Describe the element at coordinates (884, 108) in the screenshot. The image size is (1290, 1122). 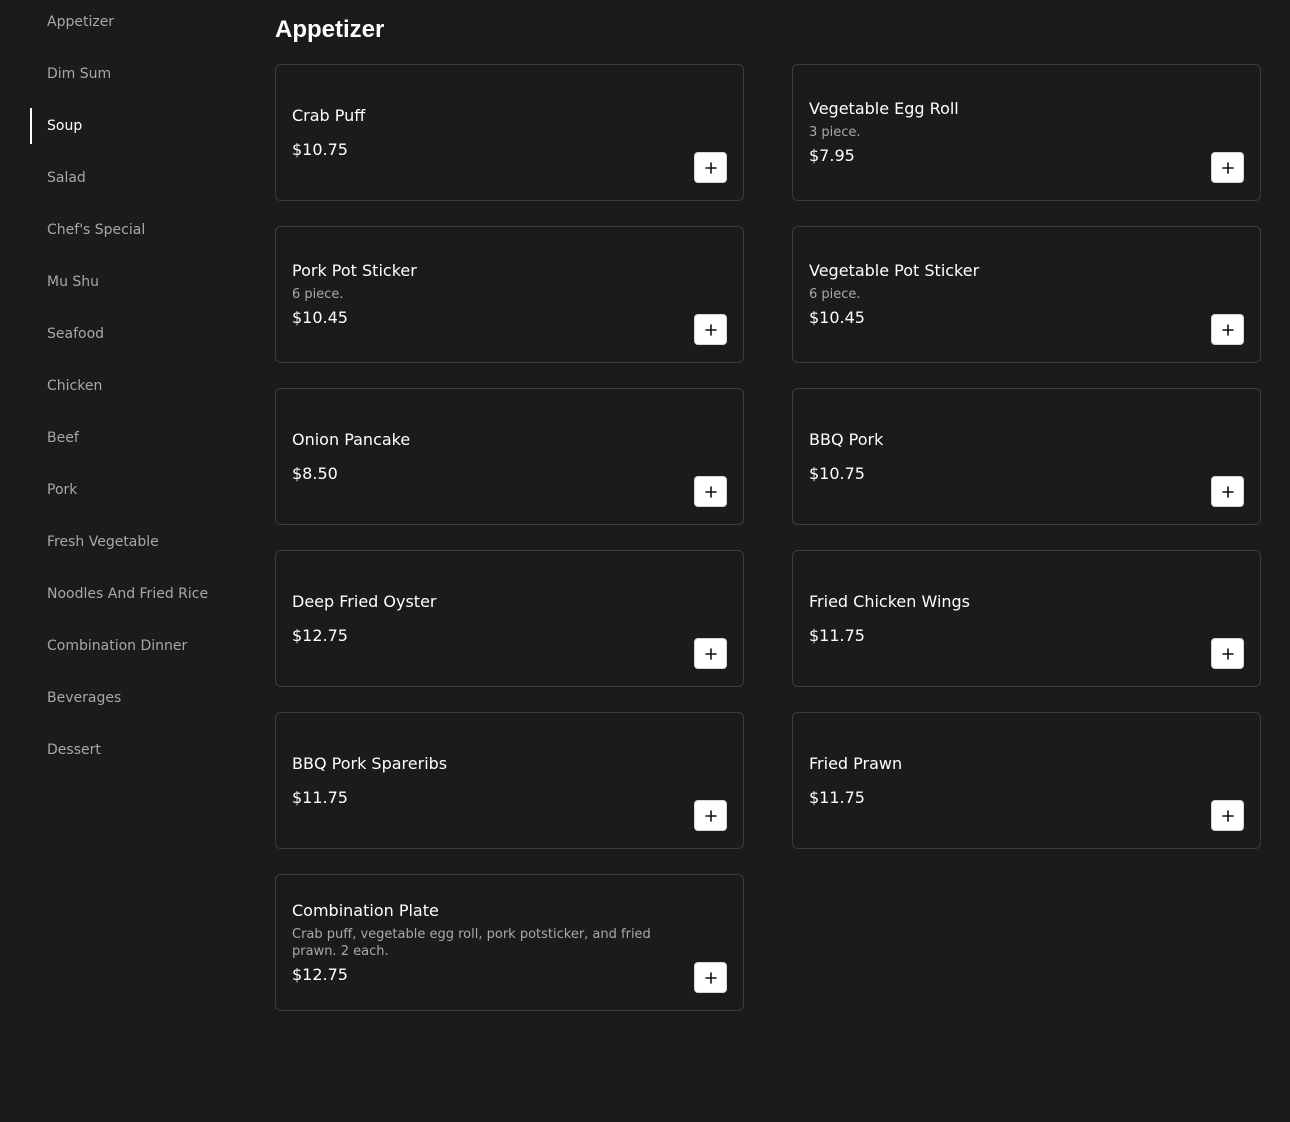
I see `item-name: Vegetable Egg Roll` at that location.